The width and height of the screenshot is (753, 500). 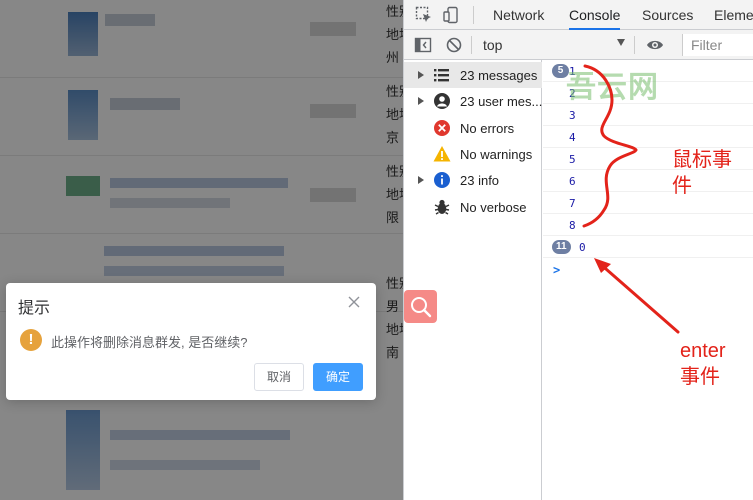 What do you see at coordinates (612, 87) in the screenshot?
I see `watermark: 吾云网` at bounding box center [612, 87].